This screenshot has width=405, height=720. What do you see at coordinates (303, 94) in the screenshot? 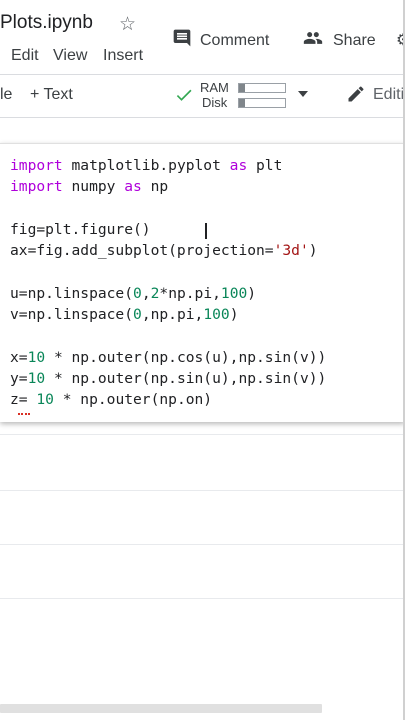
I see `runtime-dropdown-icon` at bounding box center [303, 94].